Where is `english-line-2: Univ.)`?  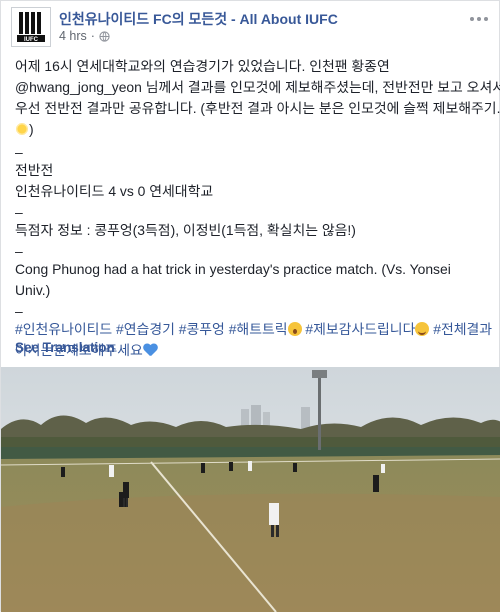
english-line-2: Univ.) is located at coordinates (33, 290).